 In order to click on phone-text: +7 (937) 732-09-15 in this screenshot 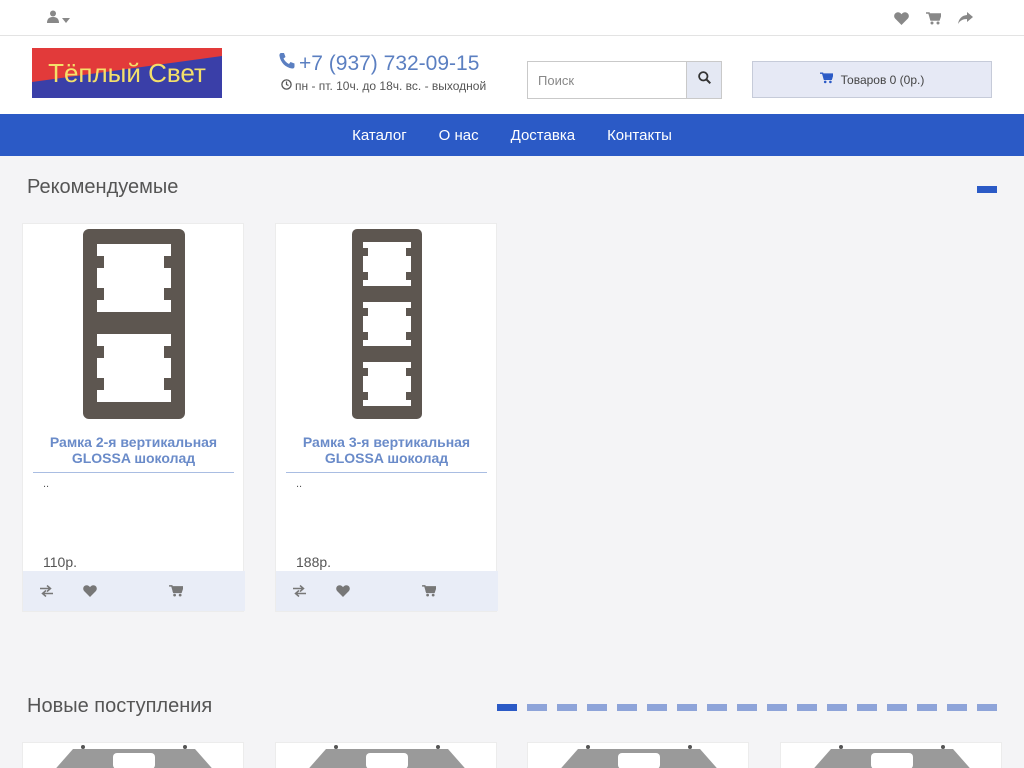, I will do `click(389, 63)`.